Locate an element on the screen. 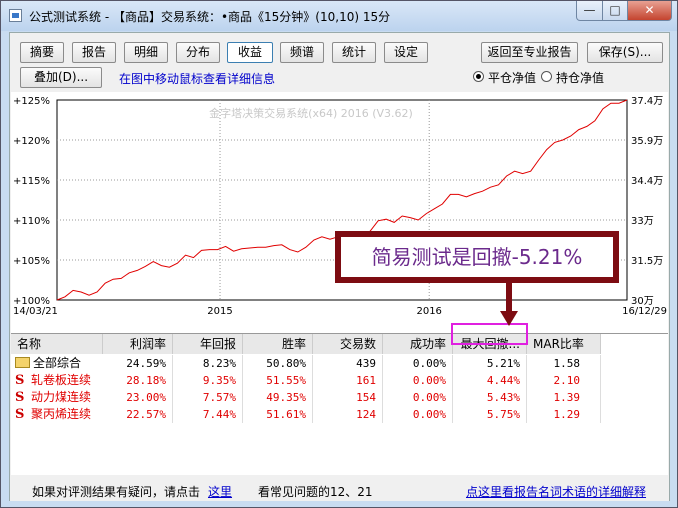 The image size is (678, 508). tab-settings: 设定 is located at coordinates (406, 52).